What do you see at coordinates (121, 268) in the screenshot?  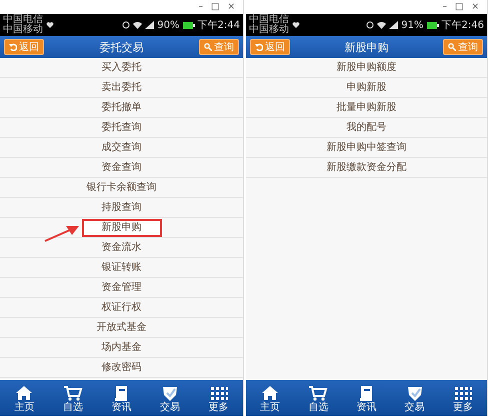 I see `menu-item: 银证转账` at bounding box center [121, 268].